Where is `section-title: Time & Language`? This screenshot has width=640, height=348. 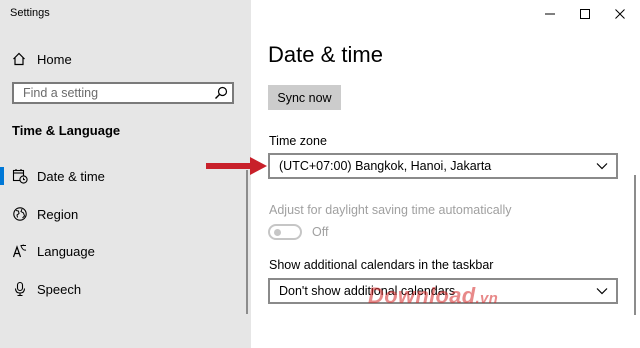
section-title: Time & Language is located at coordinates (66, 130).